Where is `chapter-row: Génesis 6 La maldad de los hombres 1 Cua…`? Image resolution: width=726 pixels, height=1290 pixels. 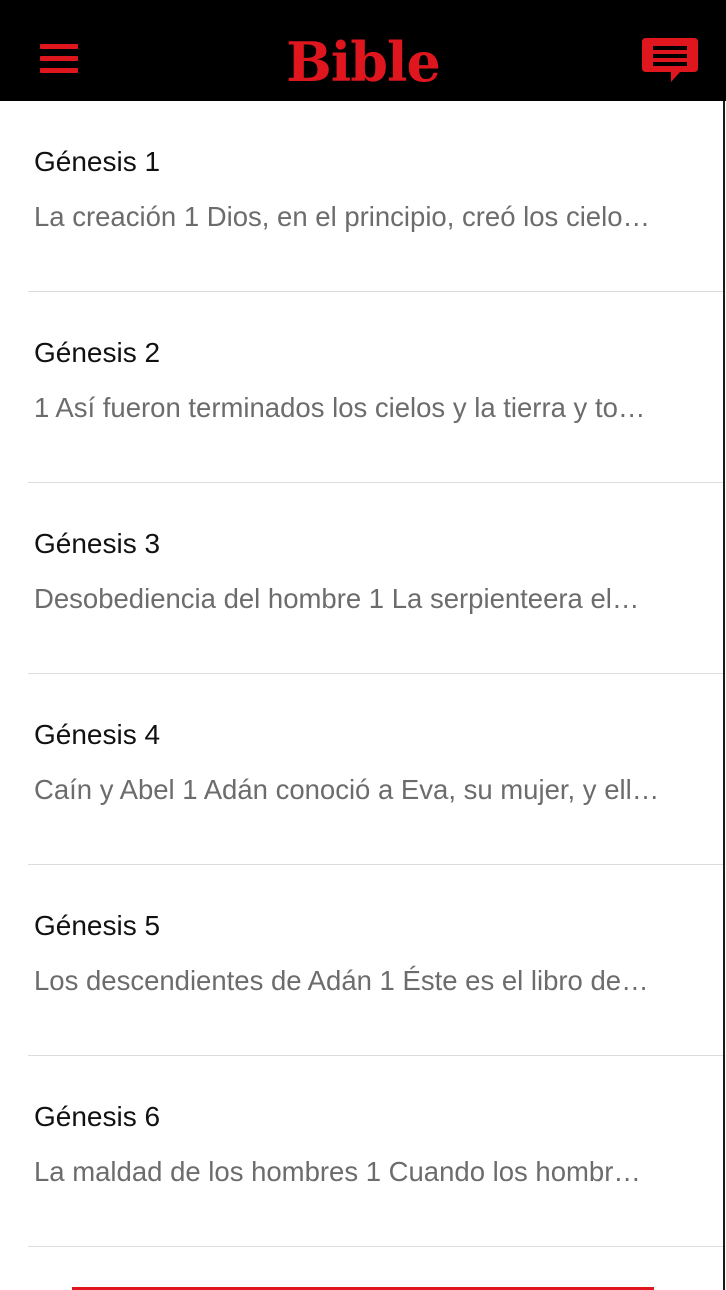 chapter-row: Génesis 6 La maldad de los hombres 1 Cua… is located at coordinates (361, 1151).